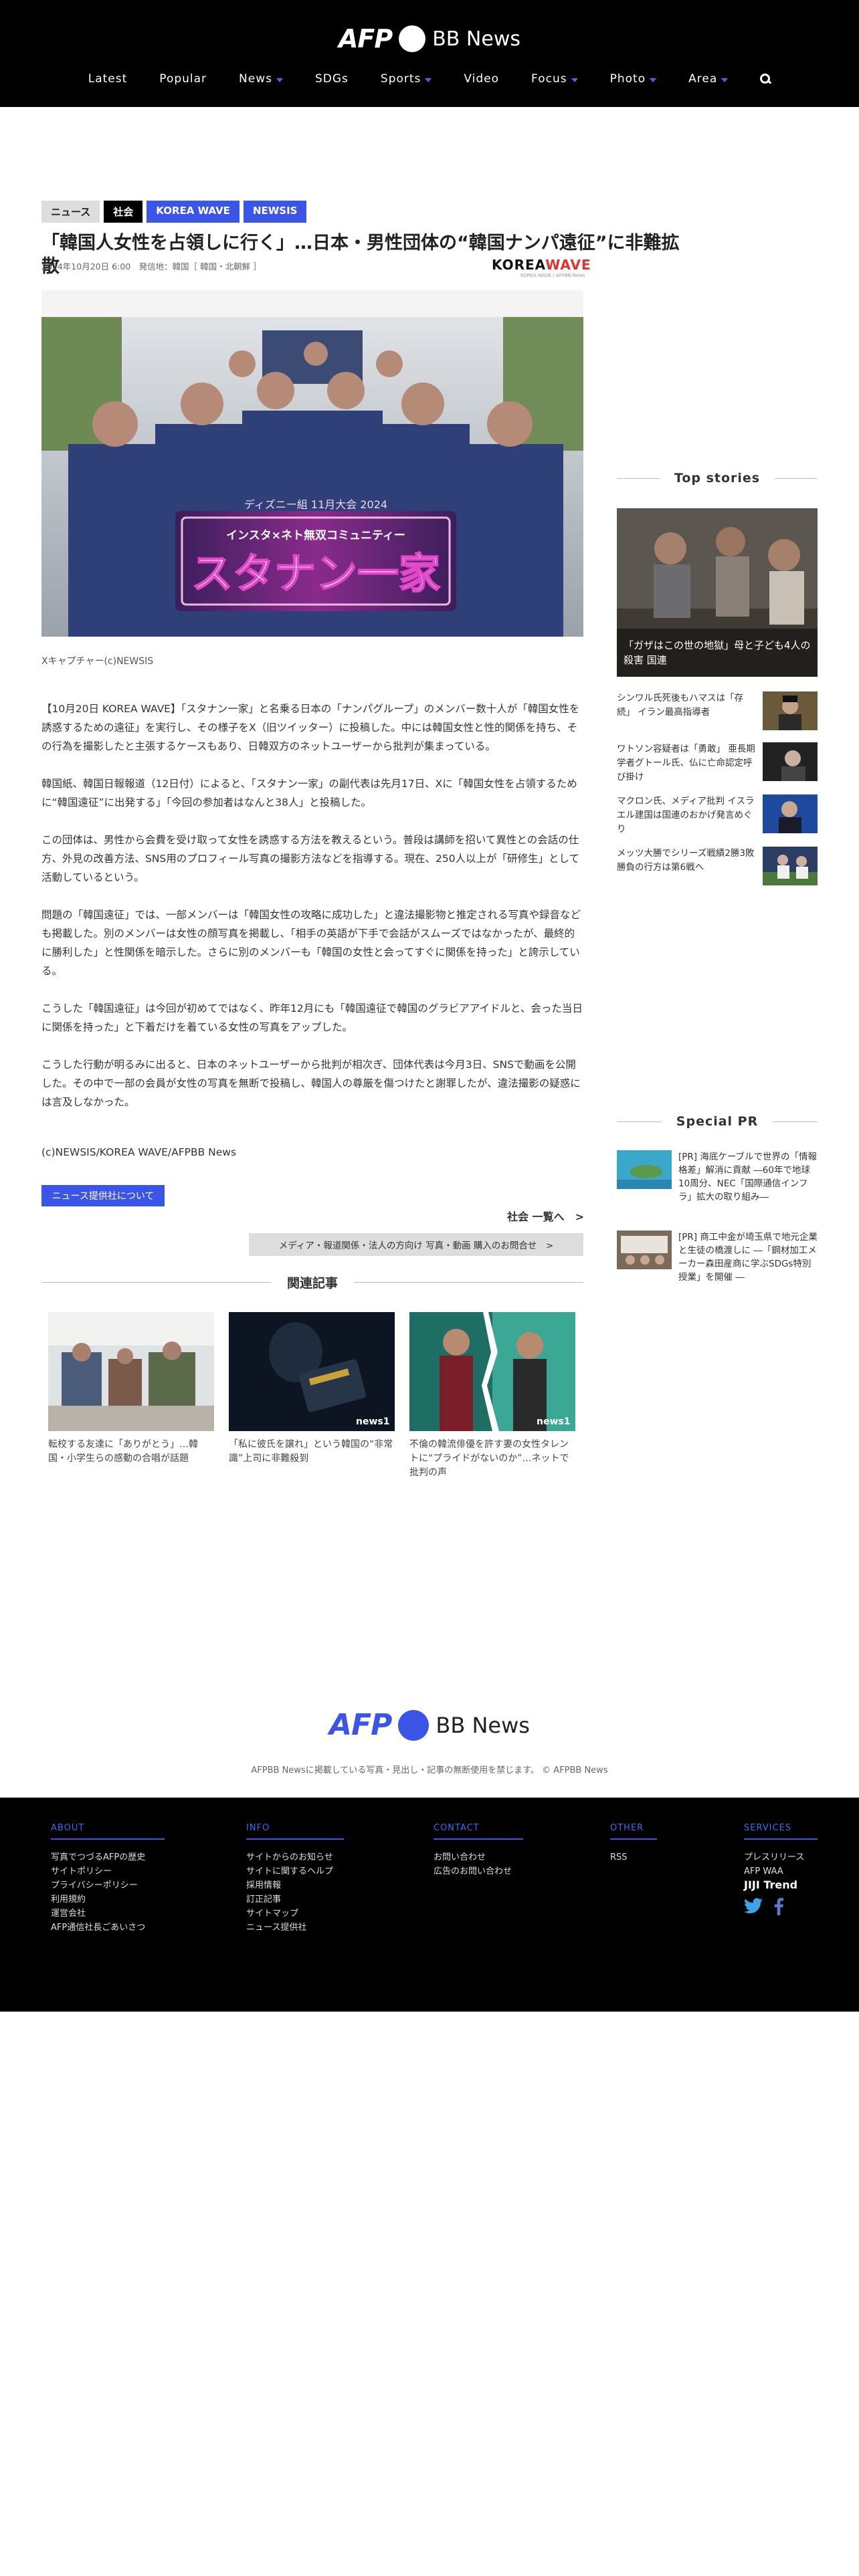 The height and width of the screenshot is (2576, 859). What do you see at coordinates (492, 1459) in the screenshot?
I see `related-title: 不倫の韓流俳優を許す妻の女性タレントに“プライドがないのか”…ネットで批判の声` at bounding box center [492, 1459].